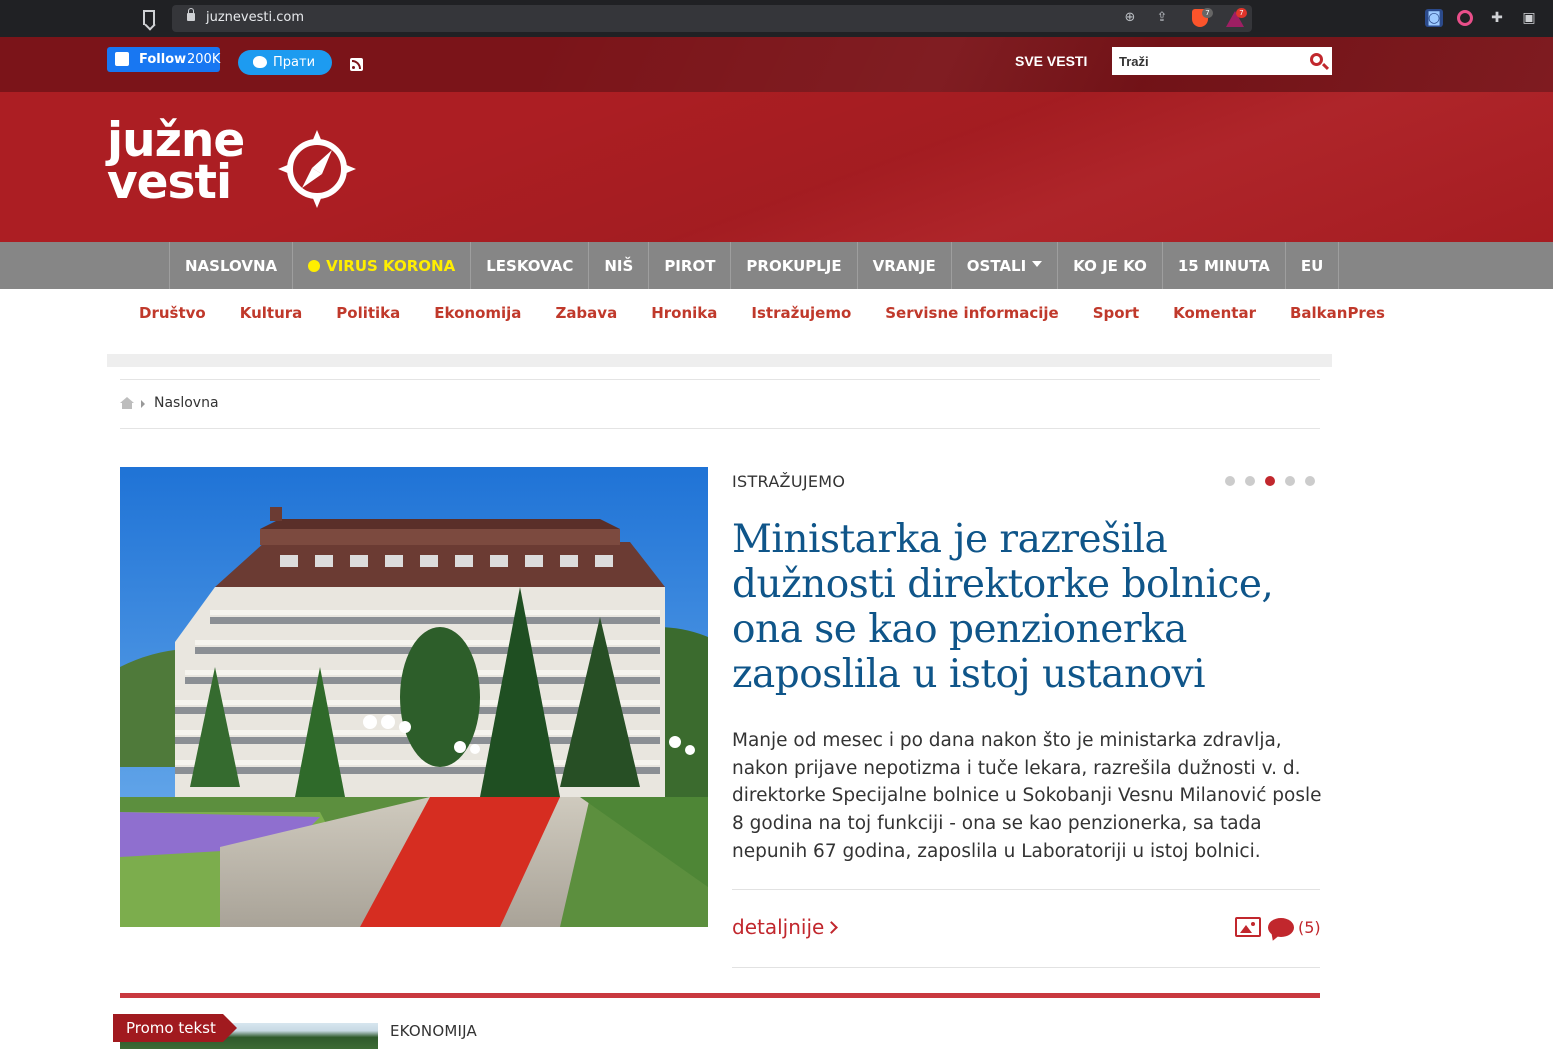 This screenshot has width=1553, height=1049. What do you see at coordinates (172, 315) in the screenshot?
I see `category-link-drustvo: Društvo` at bounding box center [172, 315].